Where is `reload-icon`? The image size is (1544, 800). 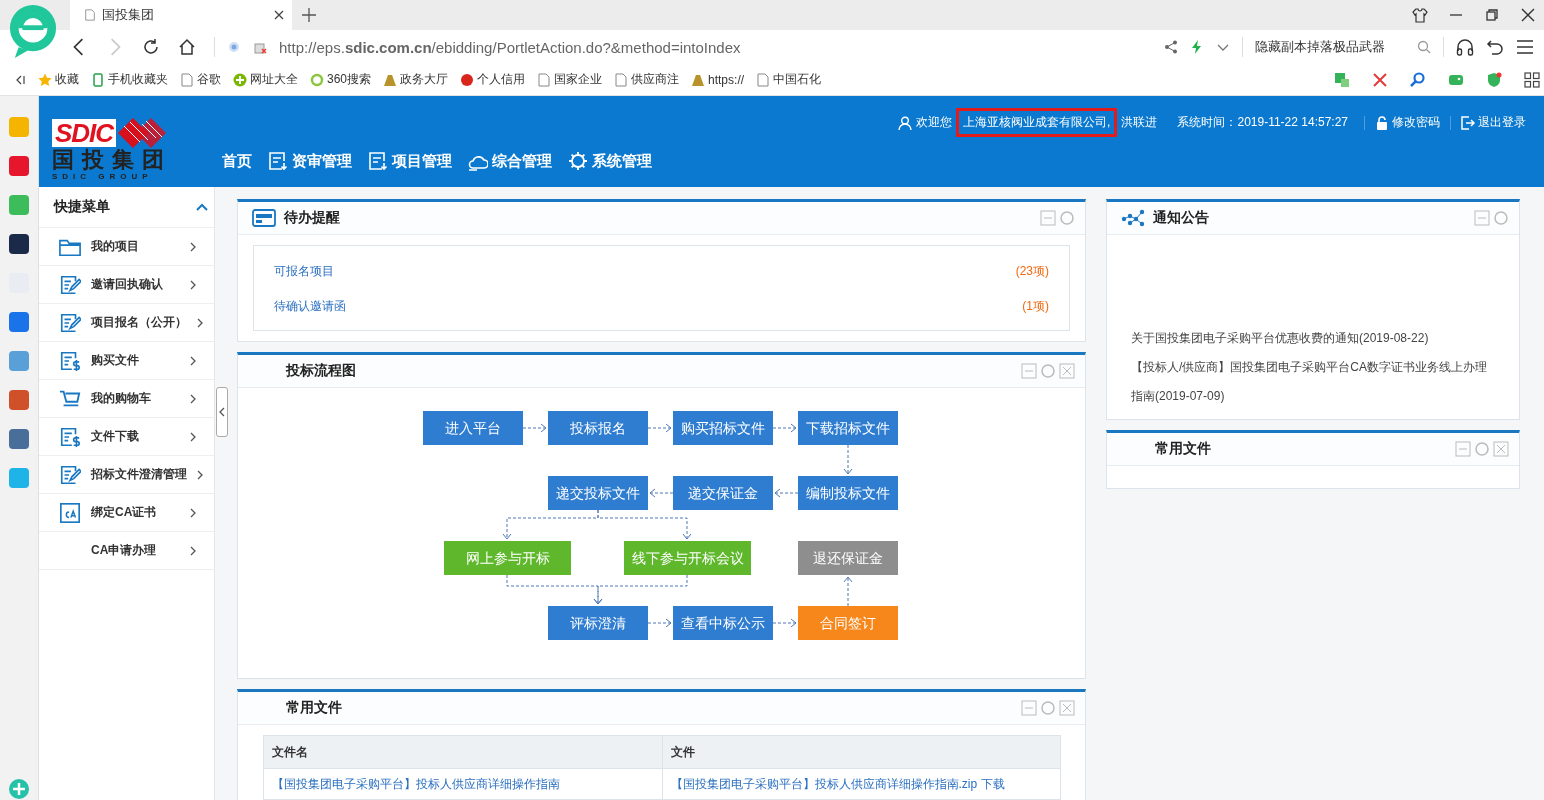 reload-icon is located at coordinates (151, 47).